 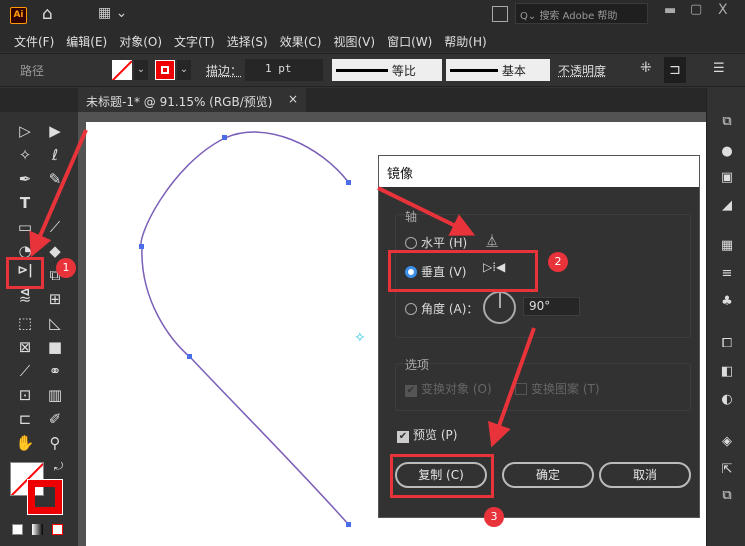 I want to click on gradient-icon: ◢, so click(x=727, y=206).